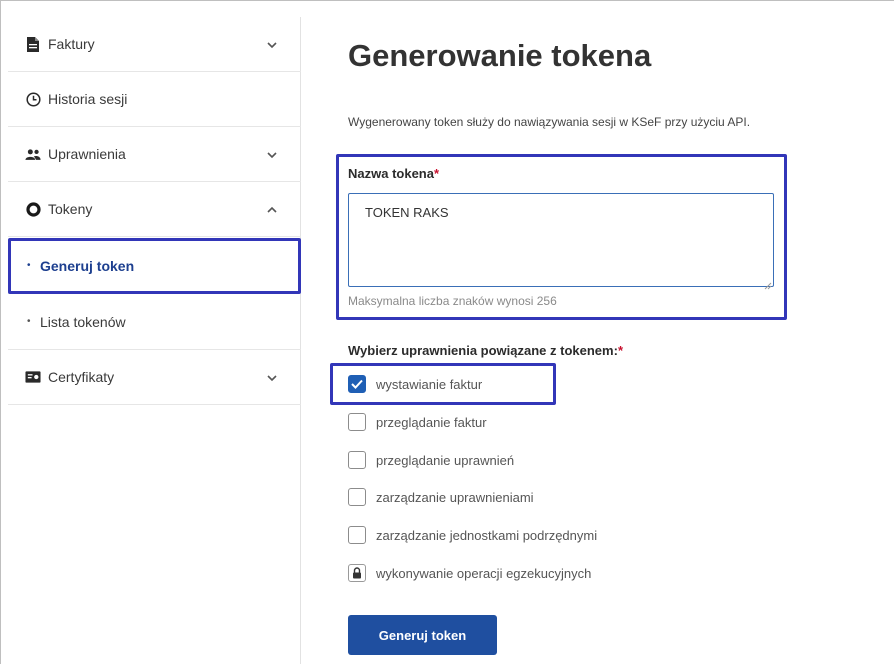 This screenshot has width=894, height=664. What do you see at coordinates (71, 44) in the screenshot?
I see `sidebar-item-label: Faktury` at bounding box center [71, 44].